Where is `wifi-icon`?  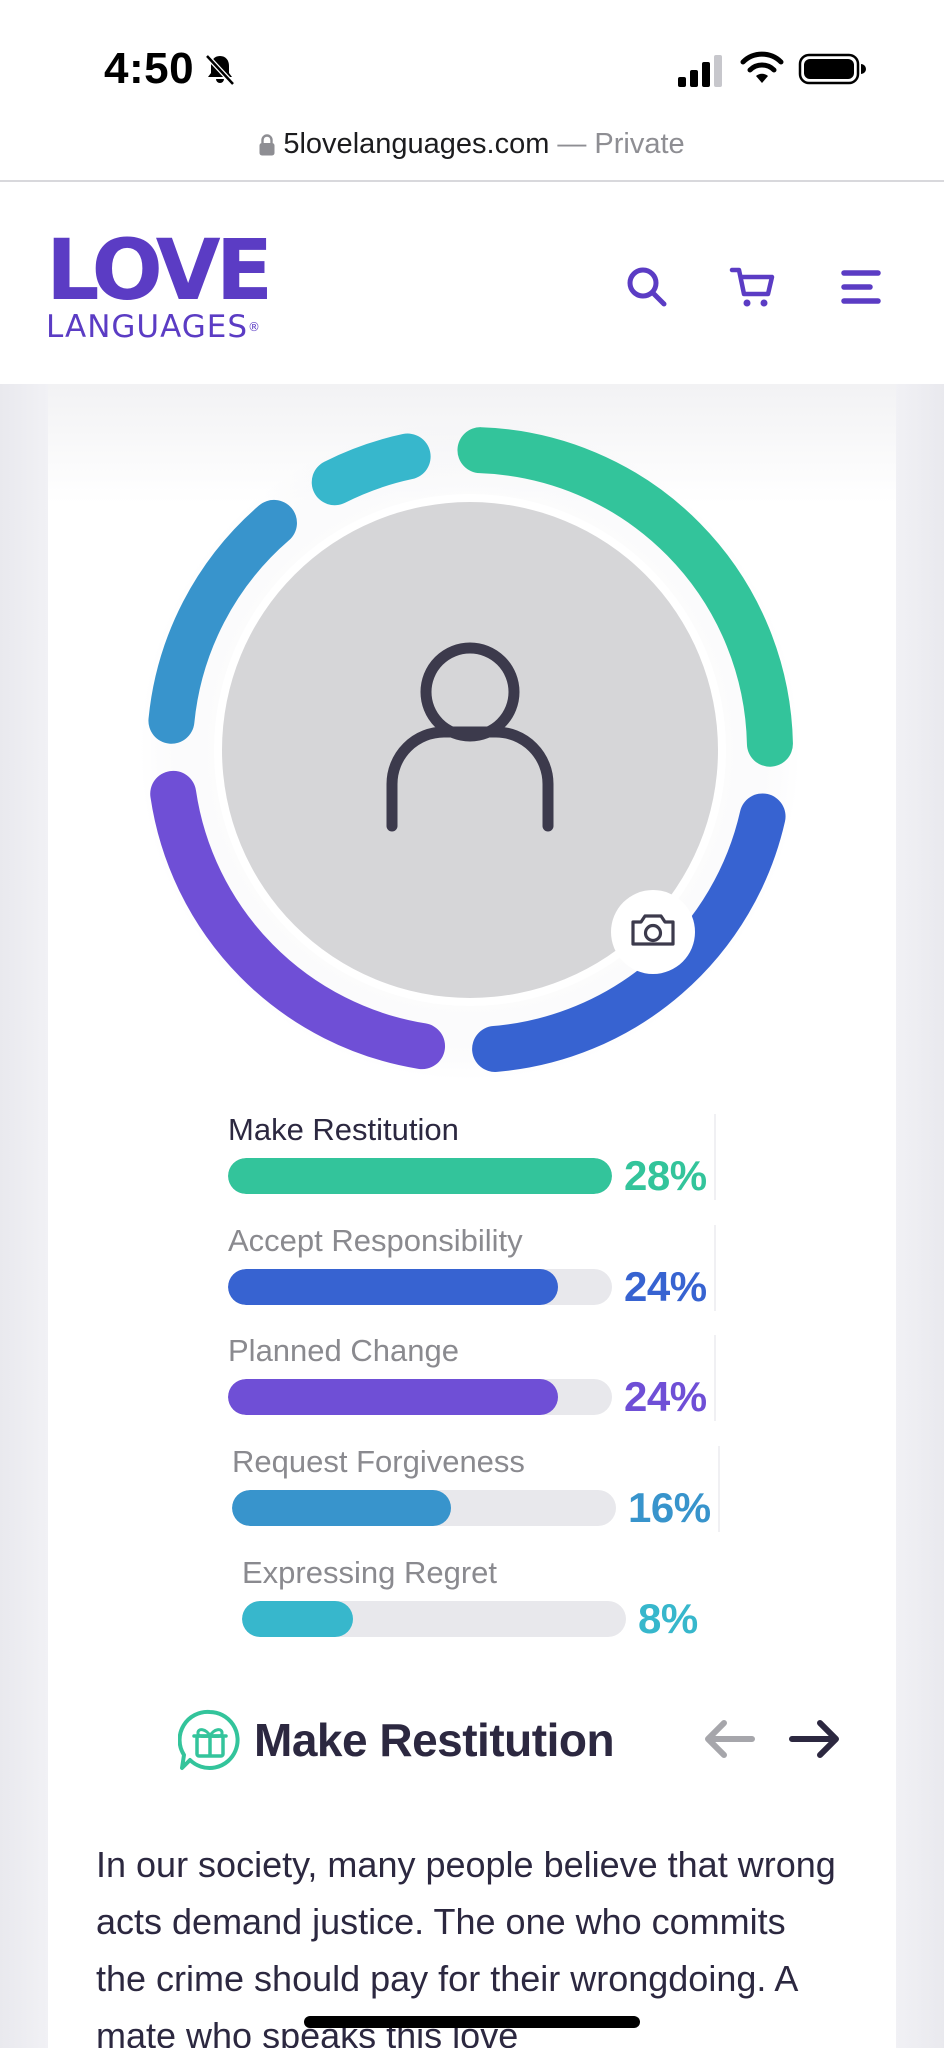 wifi-icon is located at coordinates (762, 67).